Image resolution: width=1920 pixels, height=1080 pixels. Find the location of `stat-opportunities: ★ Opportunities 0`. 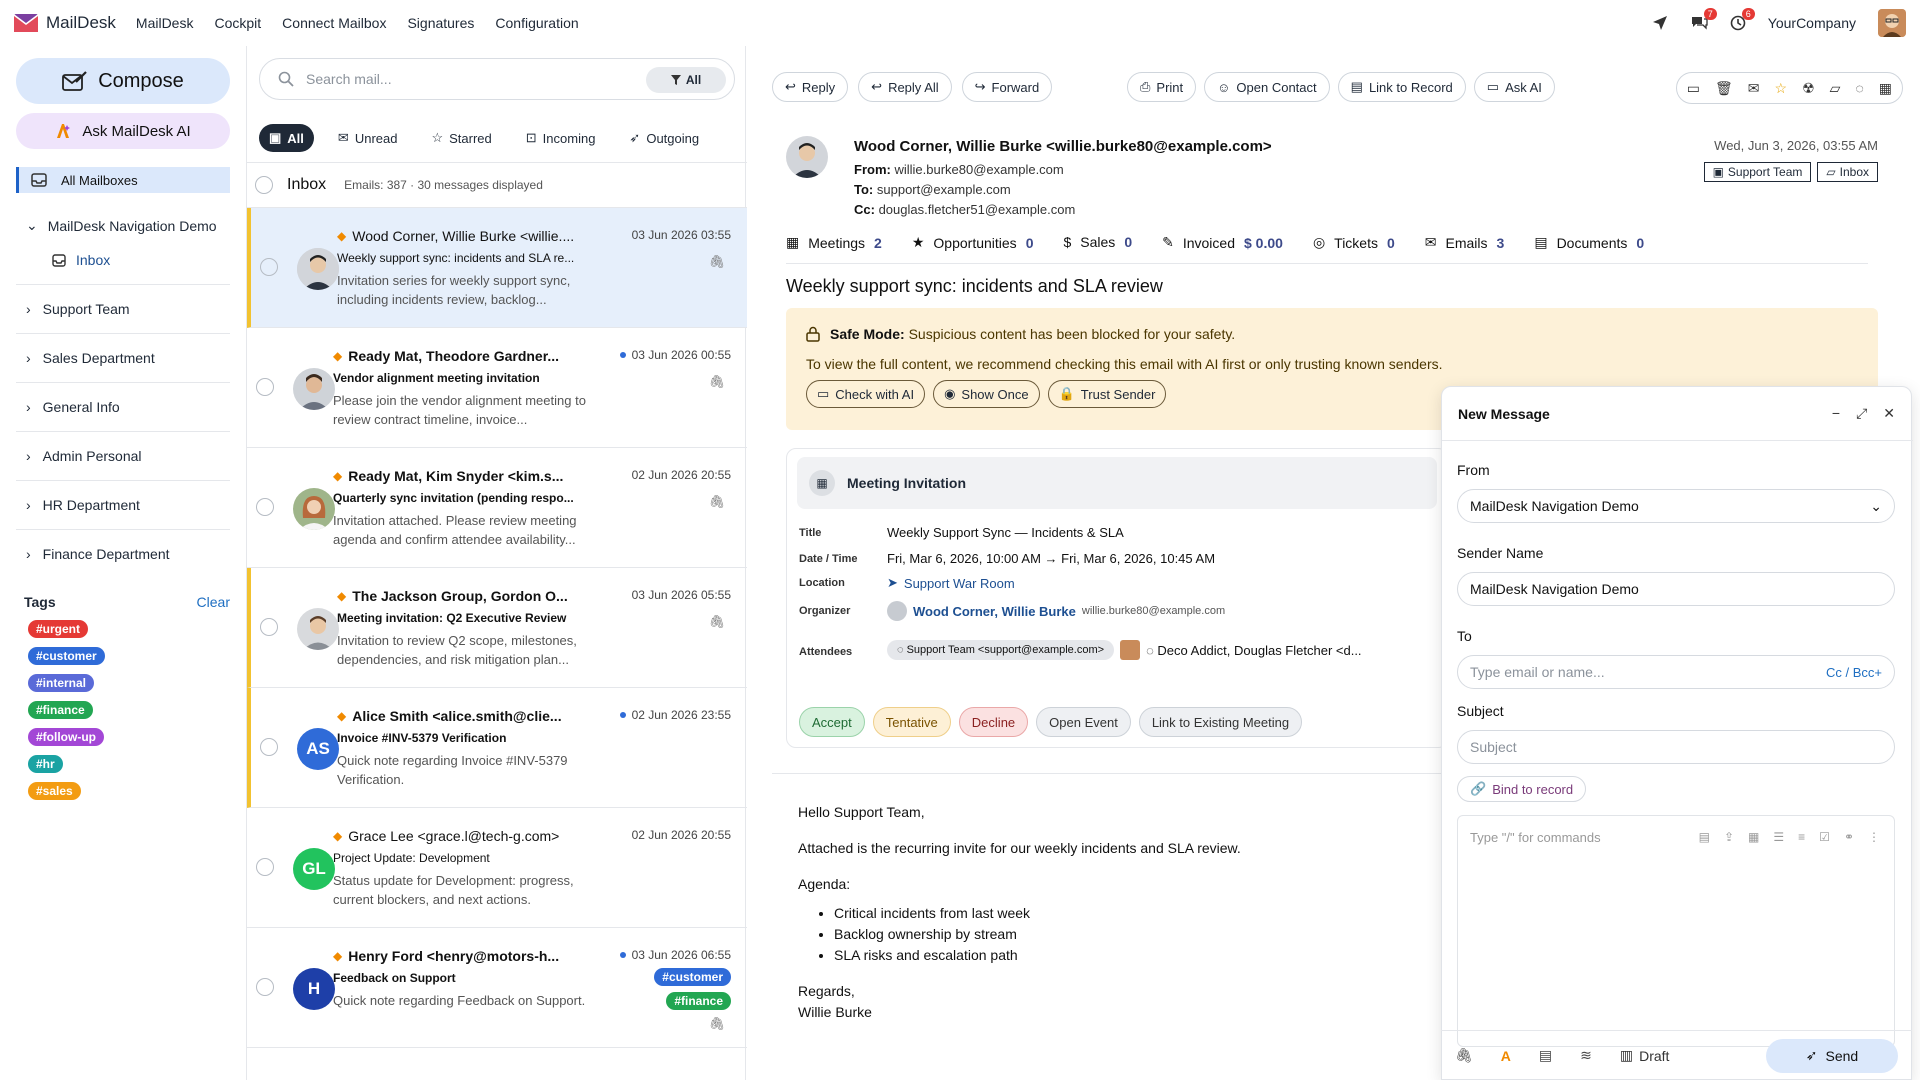

stat-opportunities: ★ Opportunities 0 is located at coordinates (973, 242).